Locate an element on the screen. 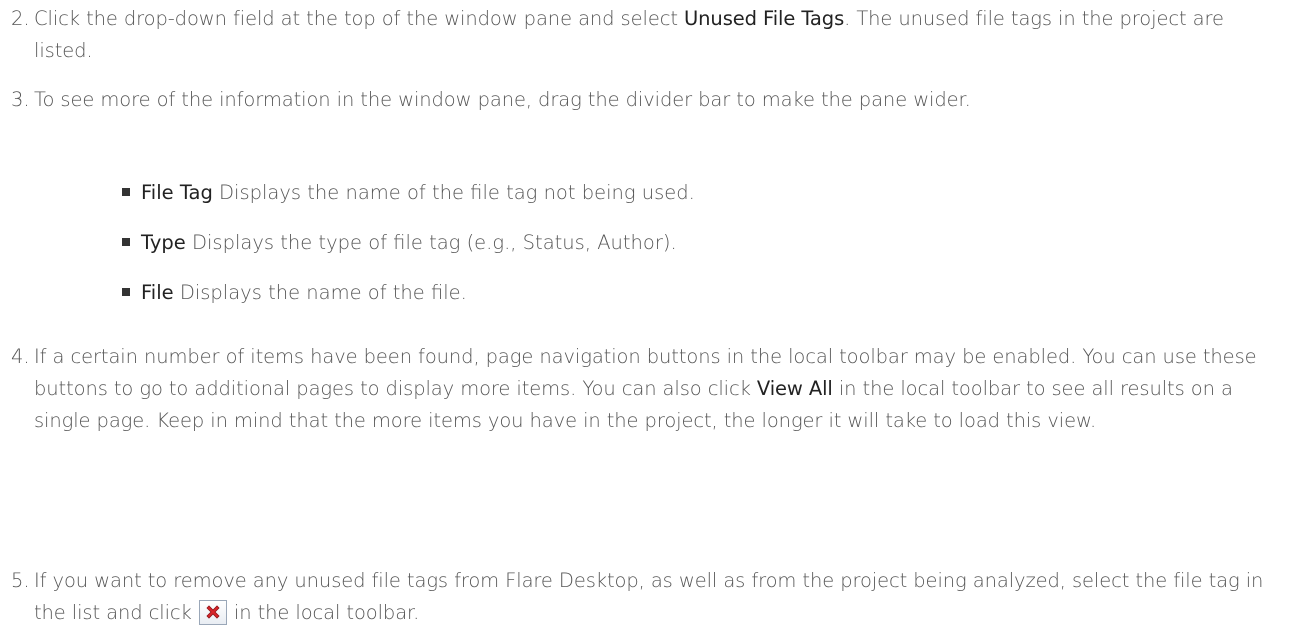  step-number: 3. is located at coordinates (20, 99).